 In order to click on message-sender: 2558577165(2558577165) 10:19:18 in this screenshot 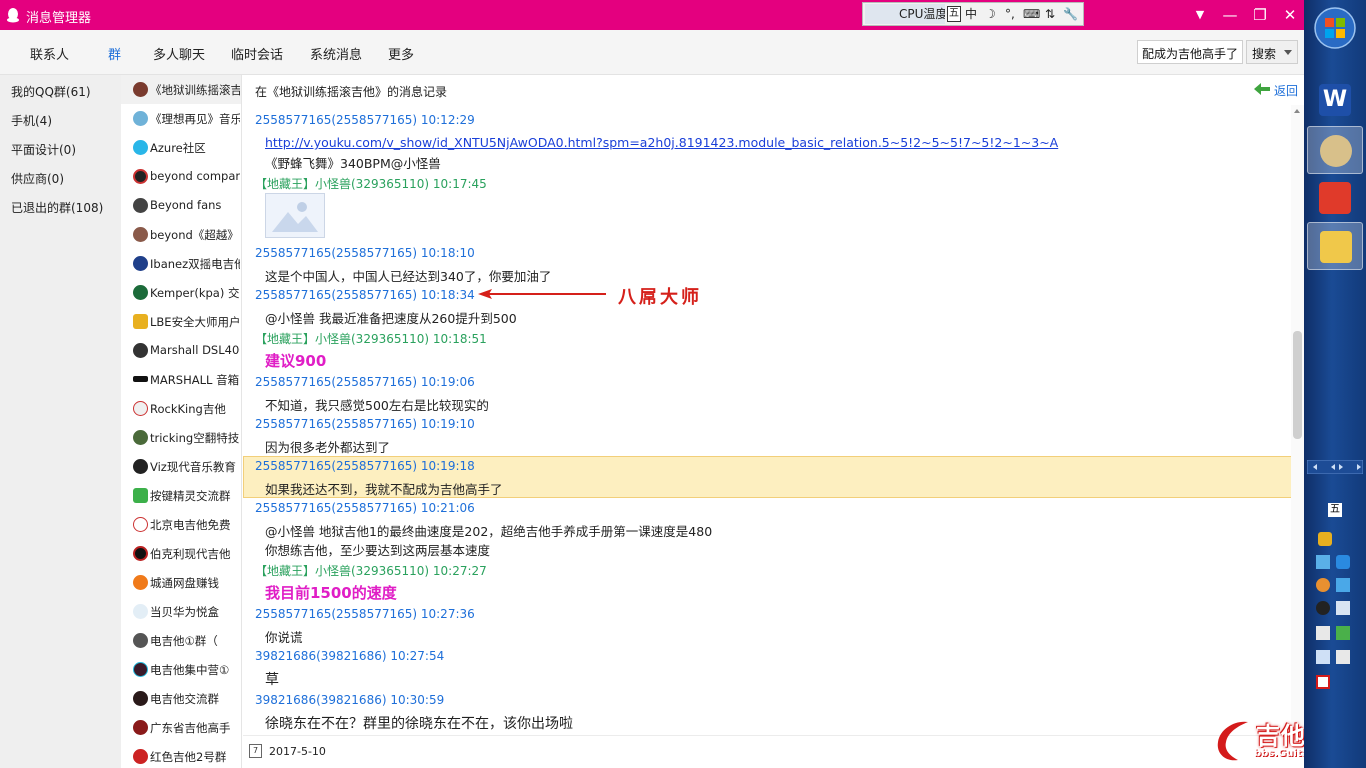, I will do `click(365, 466)`.